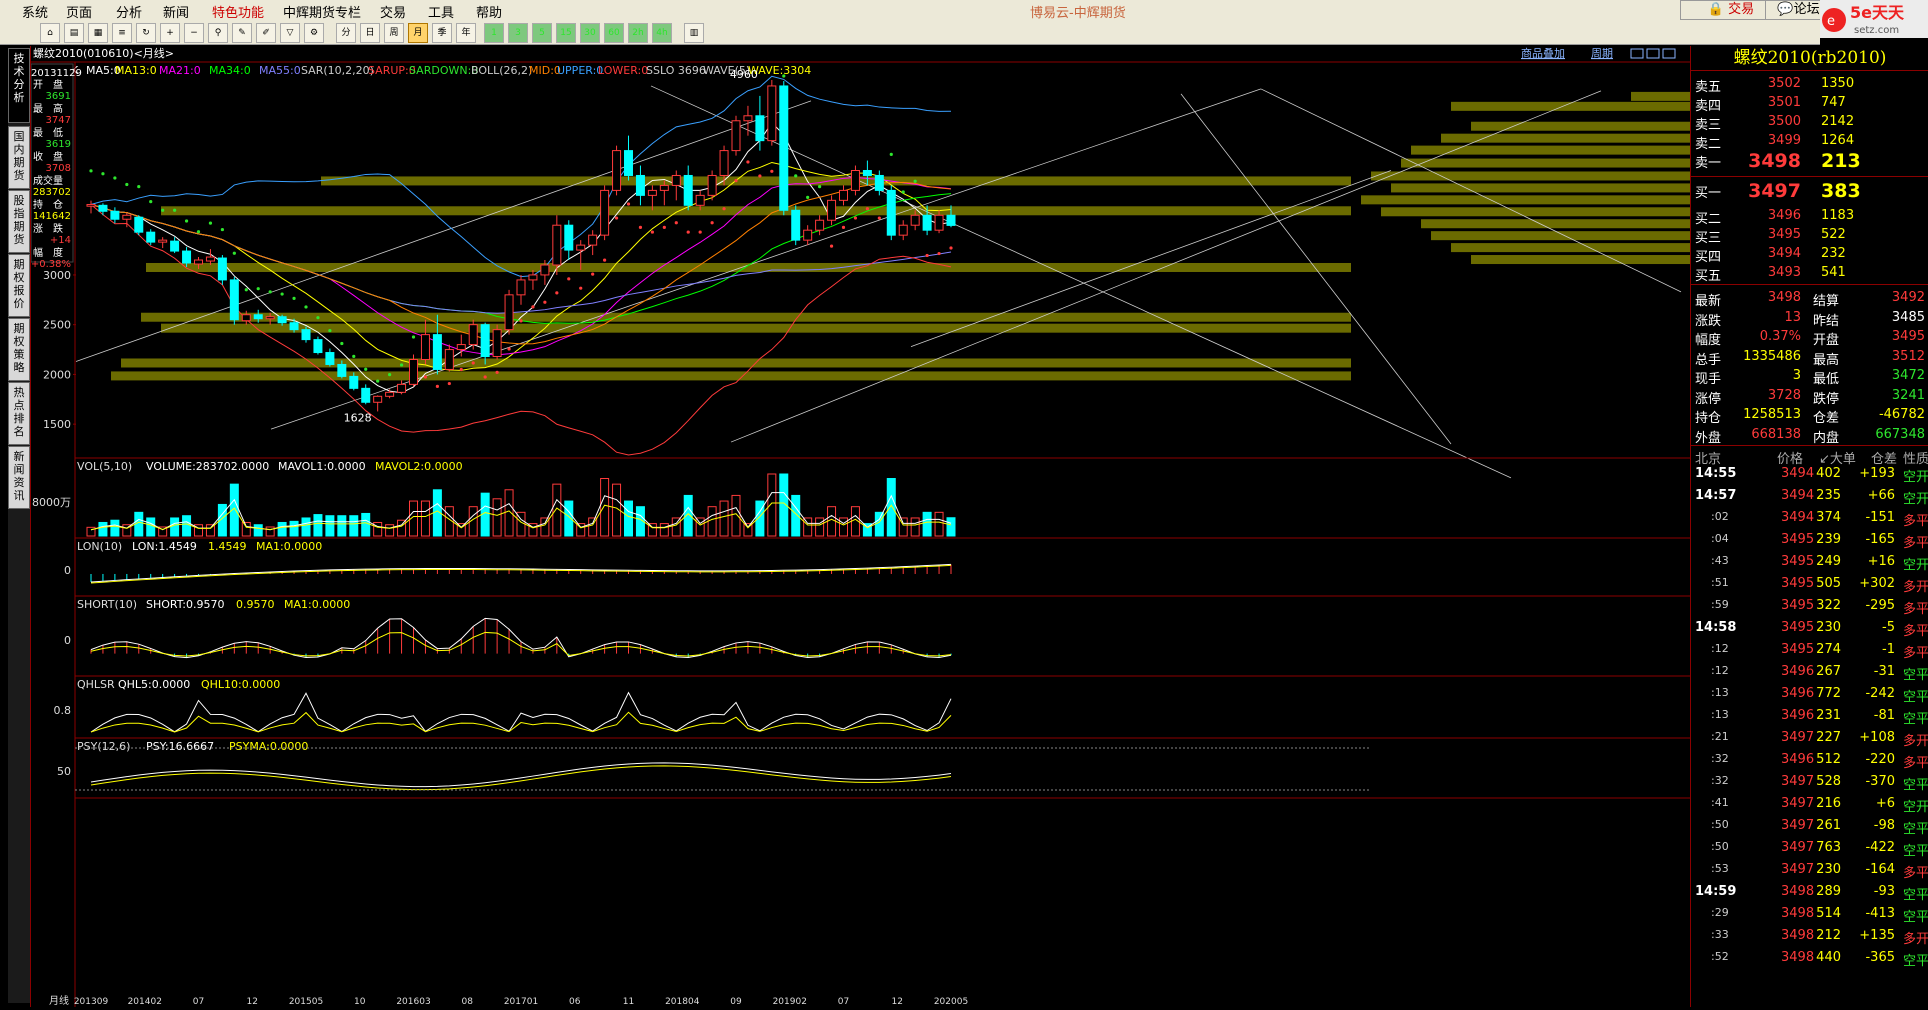  What do you see at coordinates (614, 33) in the screenshot?
I see `period-60-button: 60` at bounding box center [614, 33].